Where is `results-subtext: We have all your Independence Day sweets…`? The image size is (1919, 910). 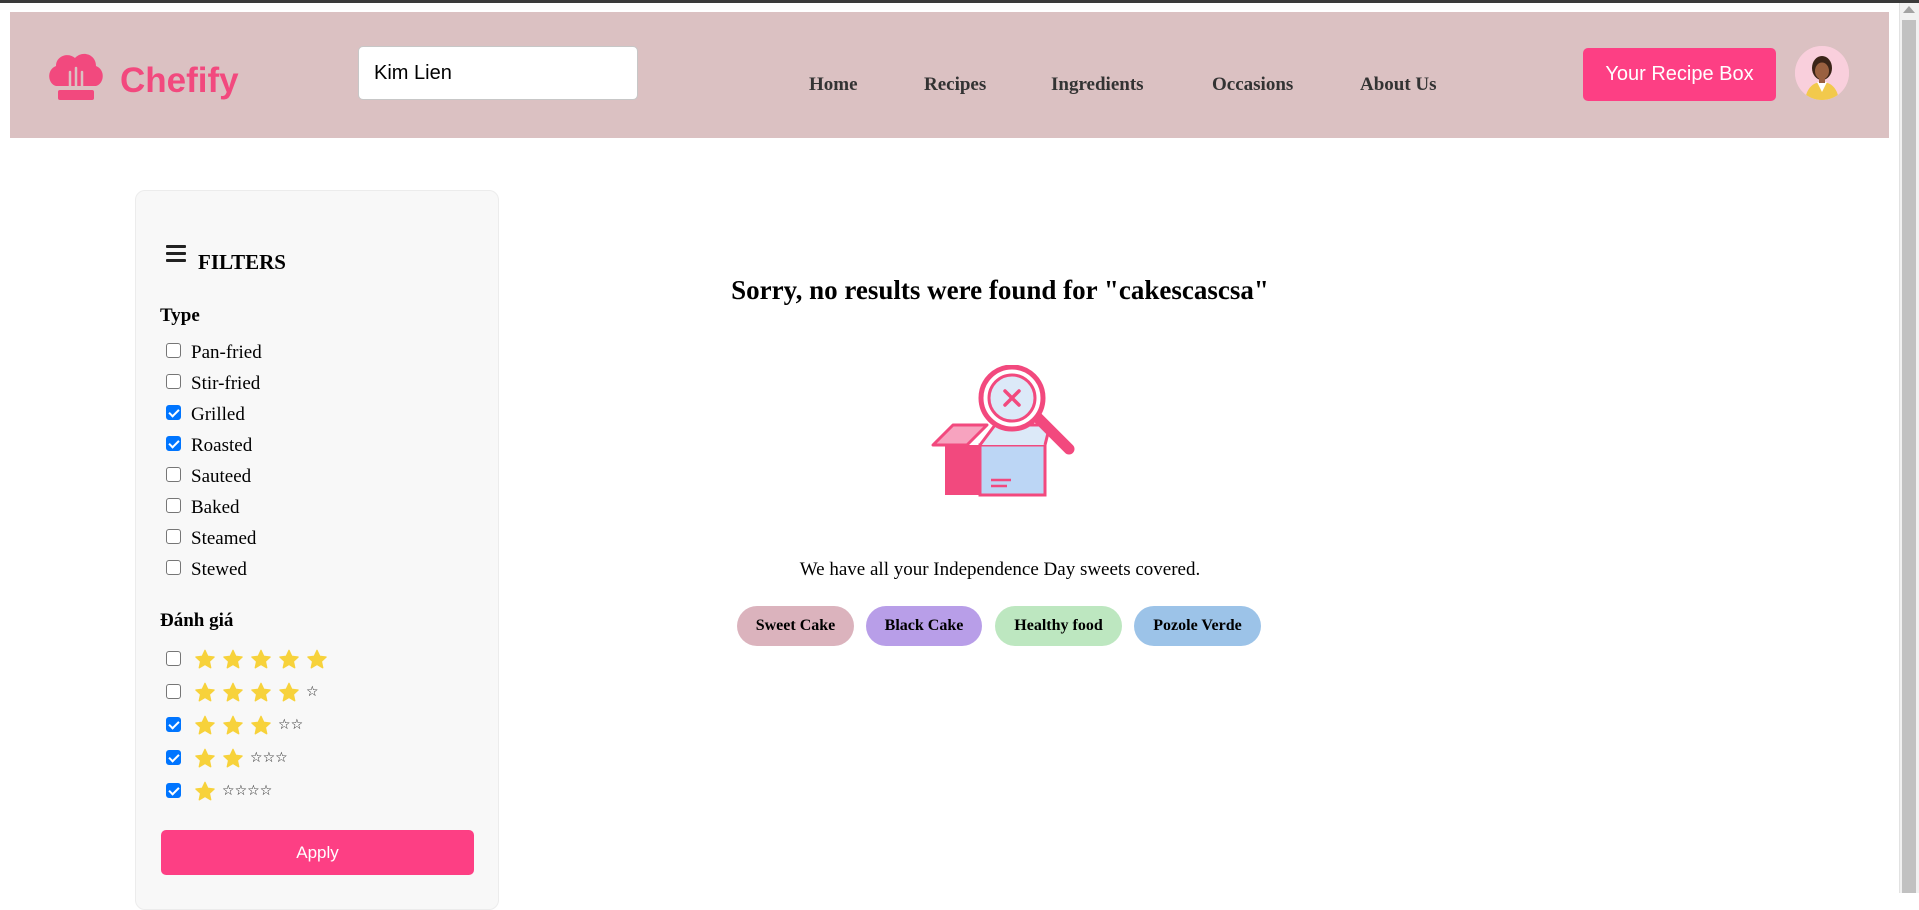
results-subtext: We have all your Independence Day sweets… is located at coordinates (1000, 569).